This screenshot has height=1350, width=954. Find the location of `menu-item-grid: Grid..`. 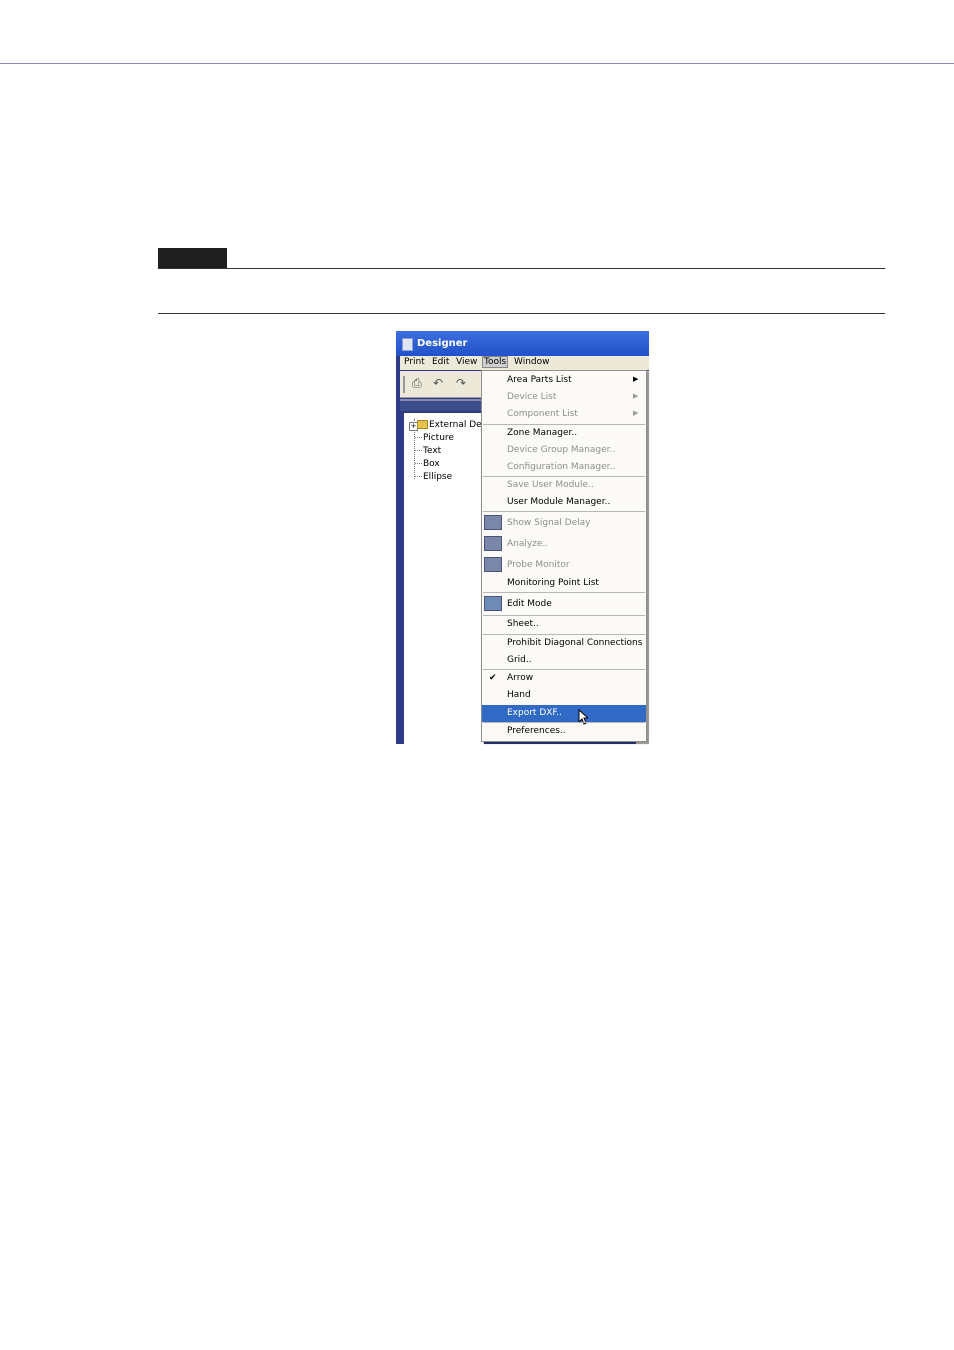

menu-item-grid: Grid.. is located at coordinates (564, 660).